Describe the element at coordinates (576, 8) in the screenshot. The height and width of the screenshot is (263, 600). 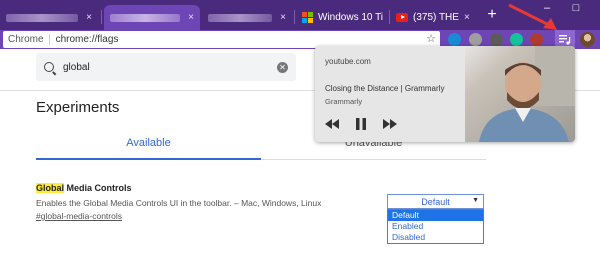
I see `maximize-button: □` at that location.